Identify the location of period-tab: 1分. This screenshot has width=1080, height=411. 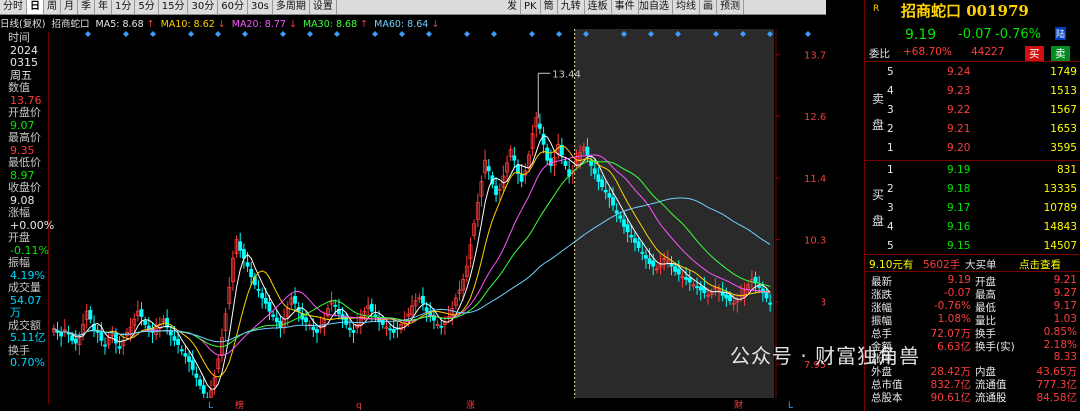
(124, 7).